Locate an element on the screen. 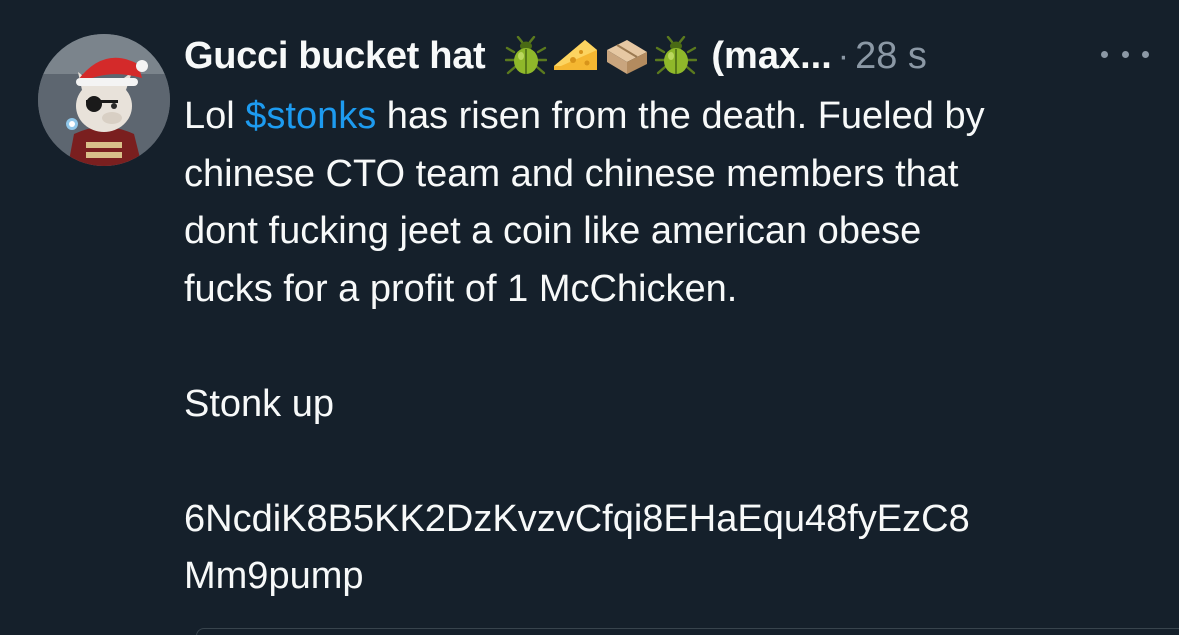 The width and height of the screenshot is (1179, 635). more-options-button is located at coordinates (1125, 54).